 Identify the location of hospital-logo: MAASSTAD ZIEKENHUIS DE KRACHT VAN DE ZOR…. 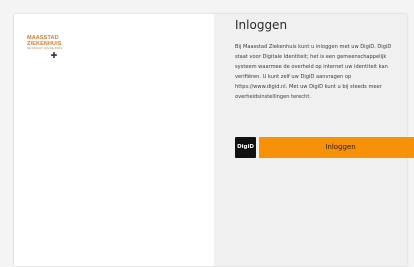
(54, 47).